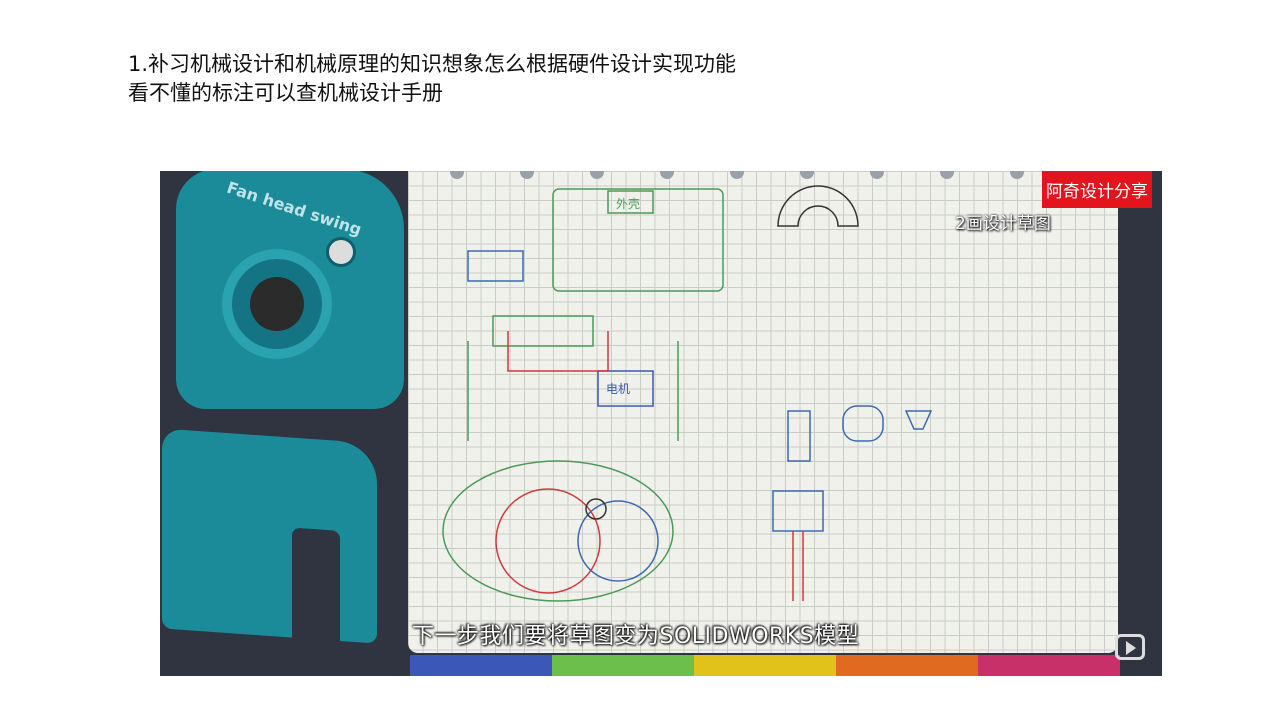 Image resolution: width=1280 pixels, height=720 pixels. What do you see at coordinates (277, 304) in the screenshot?
I see `hole-part` at bounding box center [277, 304].